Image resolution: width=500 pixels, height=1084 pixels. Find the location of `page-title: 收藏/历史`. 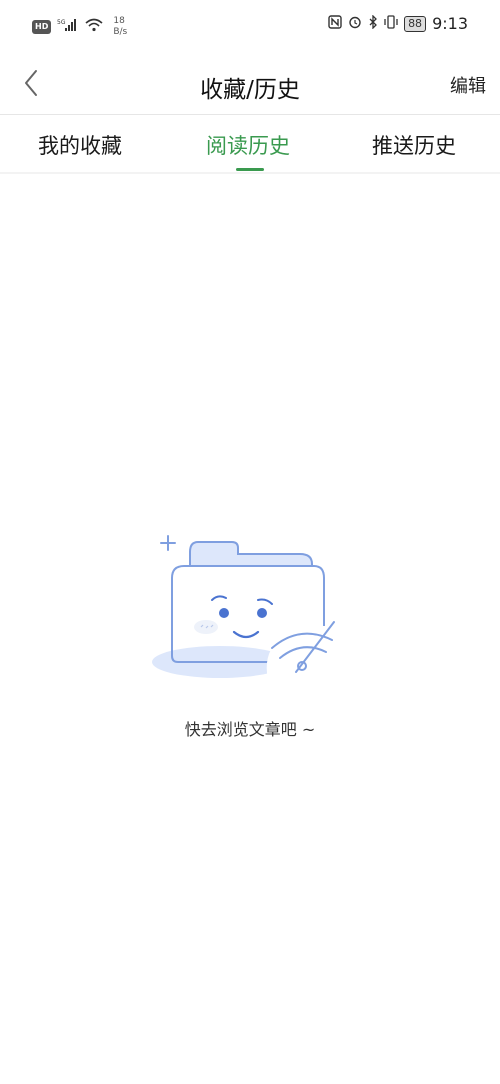

page-title: 收藏/历史 is located at coordinates (250, 90).